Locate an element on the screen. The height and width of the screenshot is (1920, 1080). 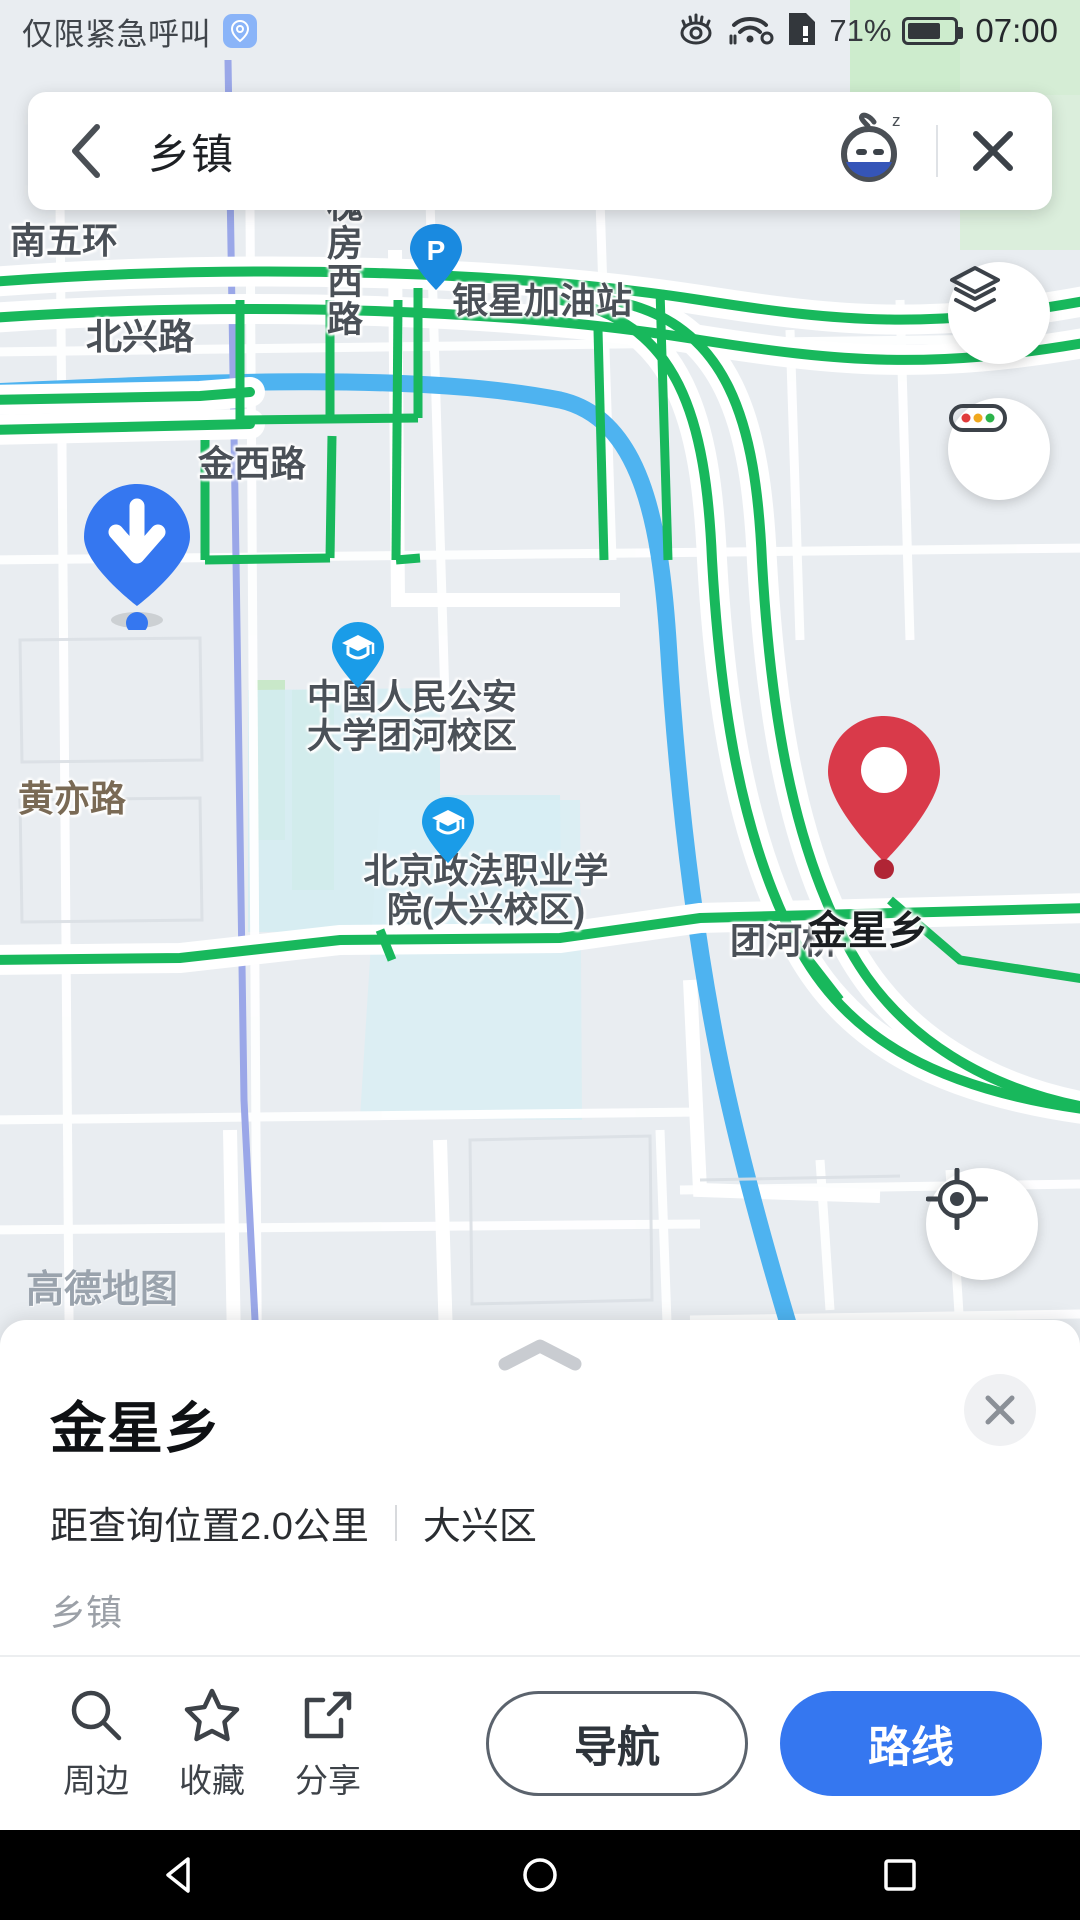
nav-back-button is located at coordinates (180, 1875).